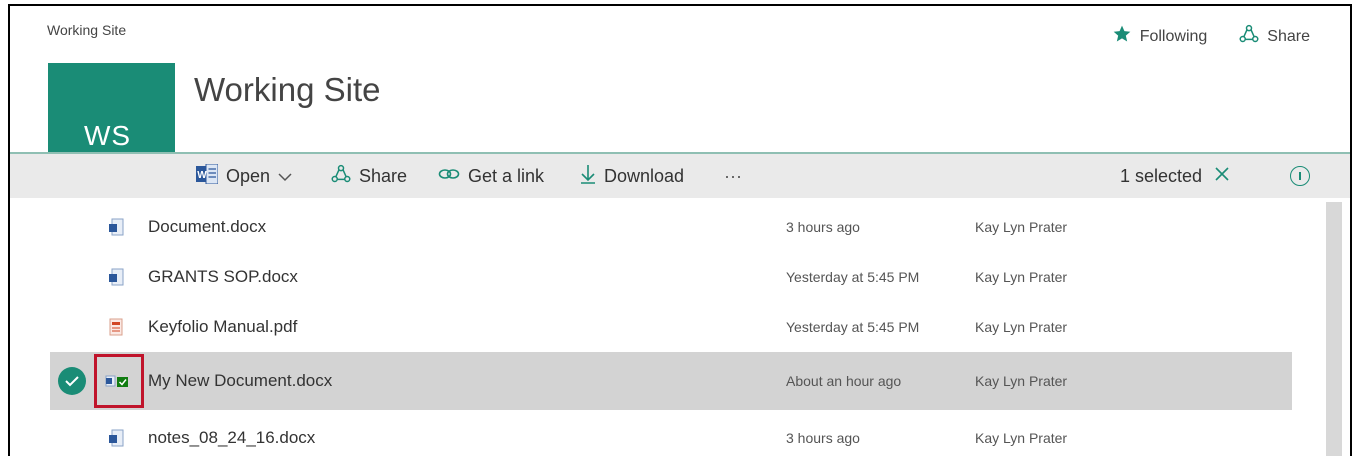  I want to click on file-name: Document.docx, so click(207, 227).